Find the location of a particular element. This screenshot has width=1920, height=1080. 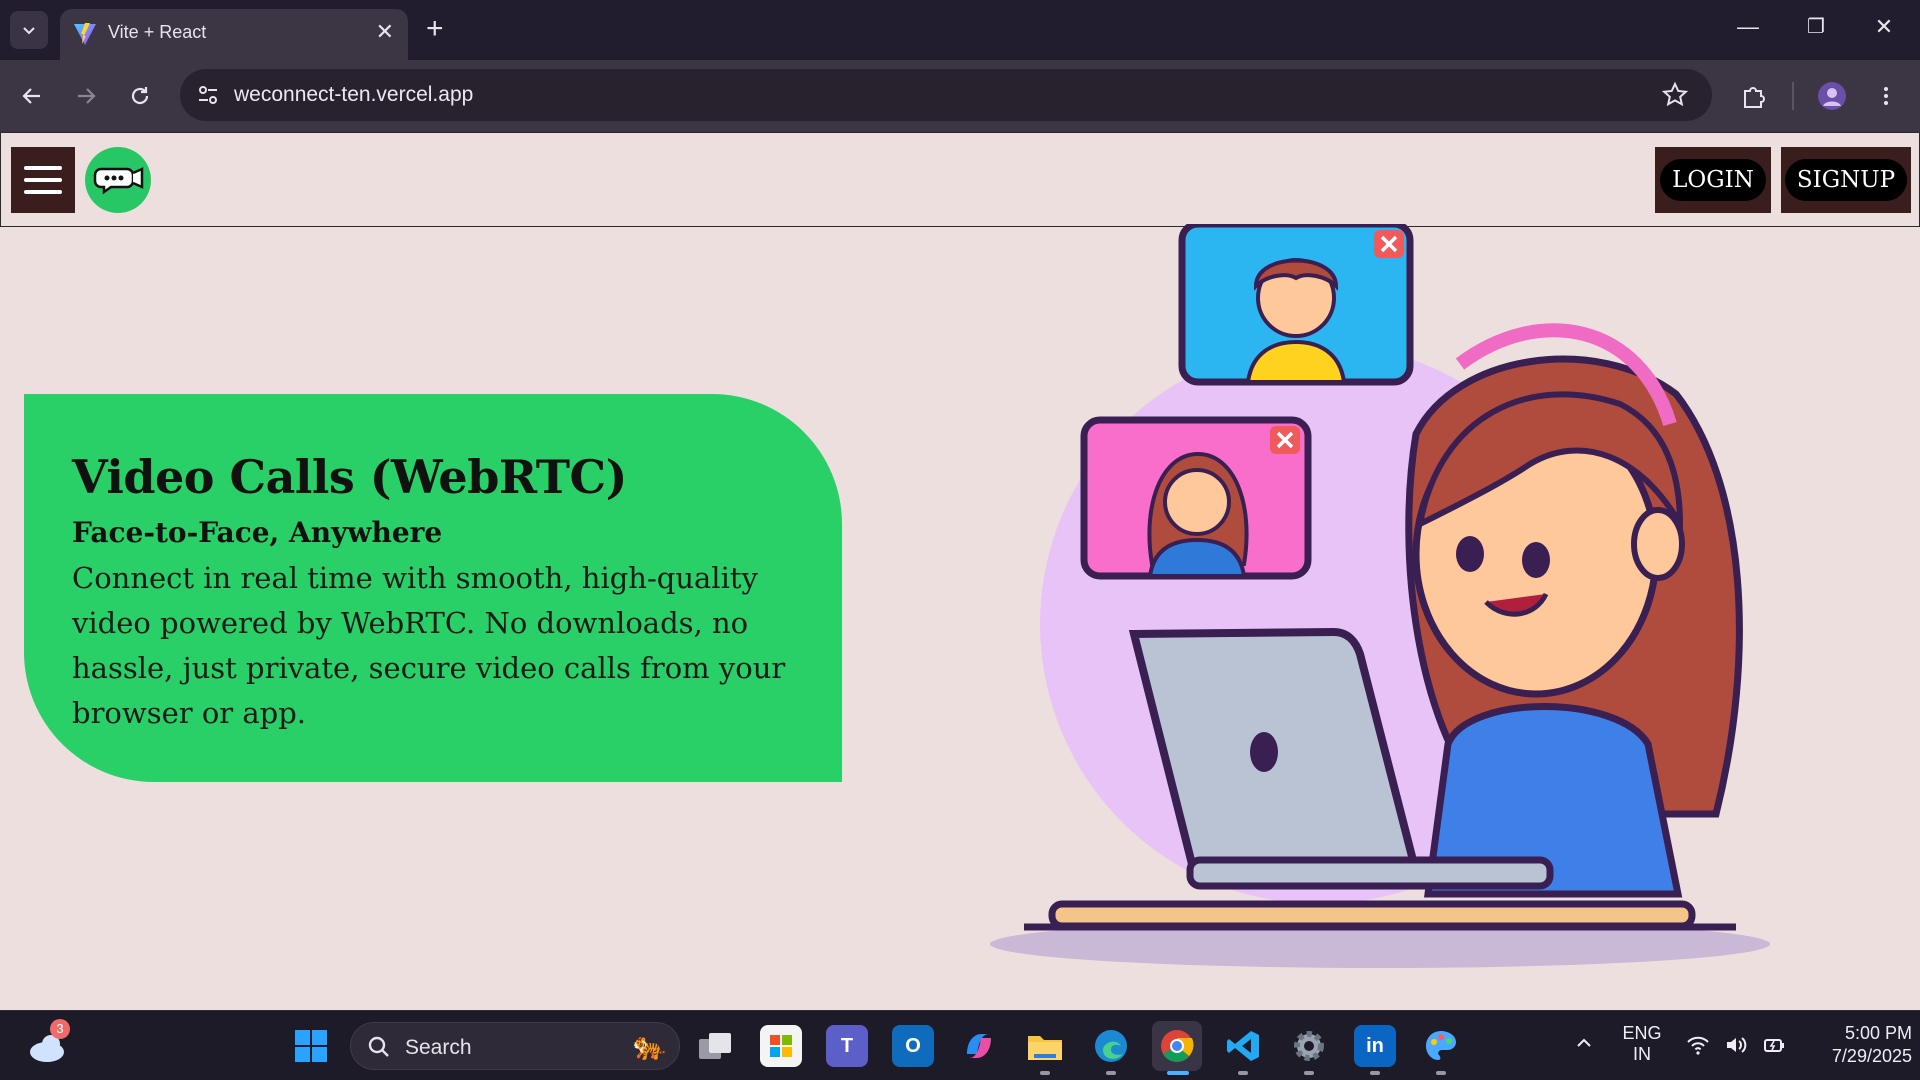

settings-button is located at coordinates (1309, 1046).